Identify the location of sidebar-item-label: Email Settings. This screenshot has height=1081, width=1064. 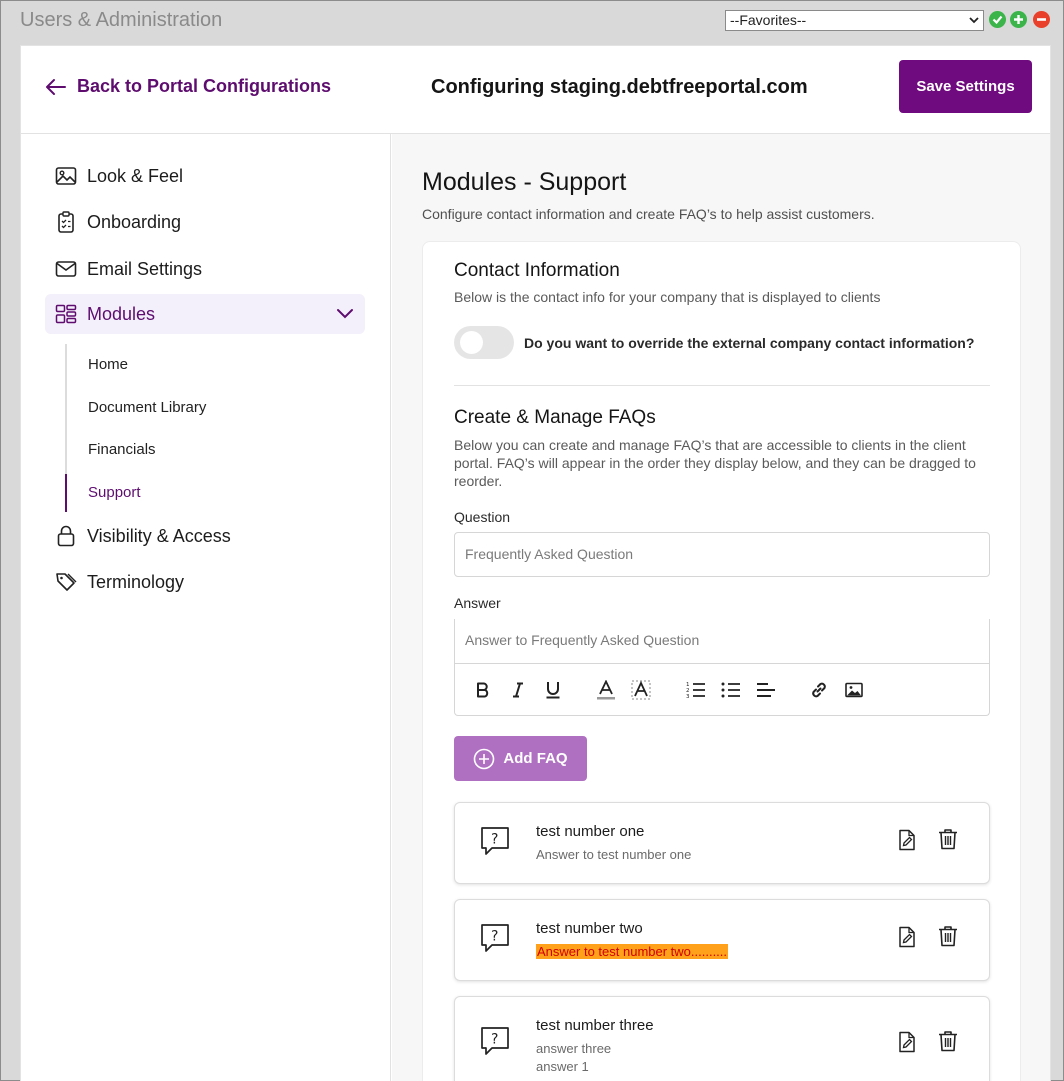
(145, 268).